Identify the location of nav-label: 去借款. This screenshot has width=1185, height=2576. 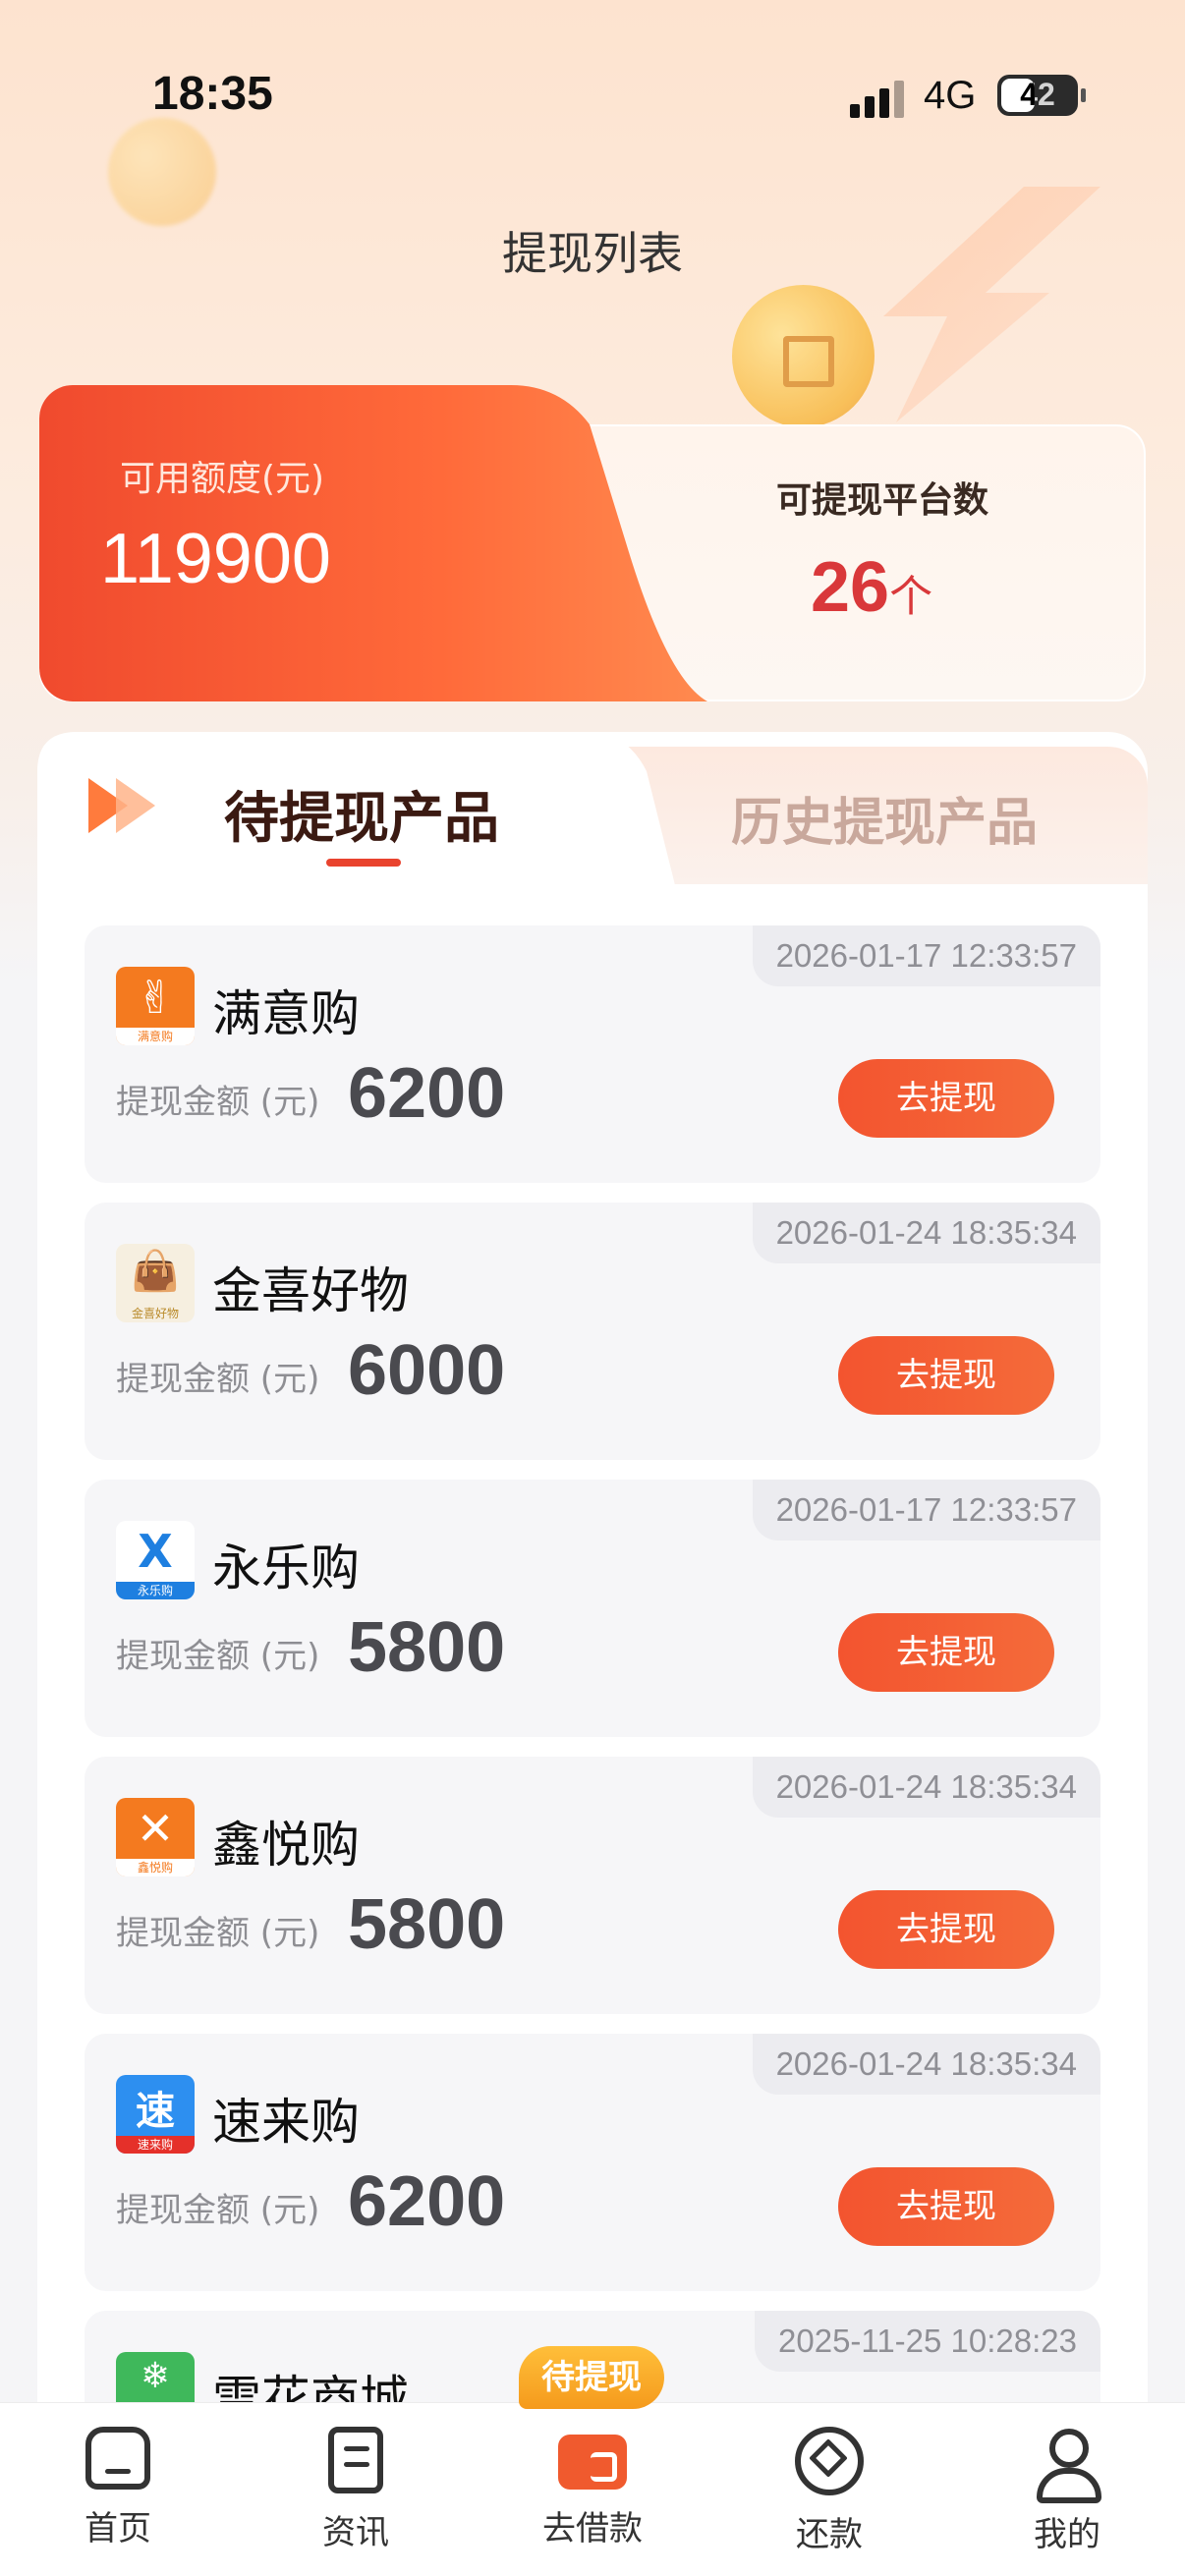
(592, 2528).